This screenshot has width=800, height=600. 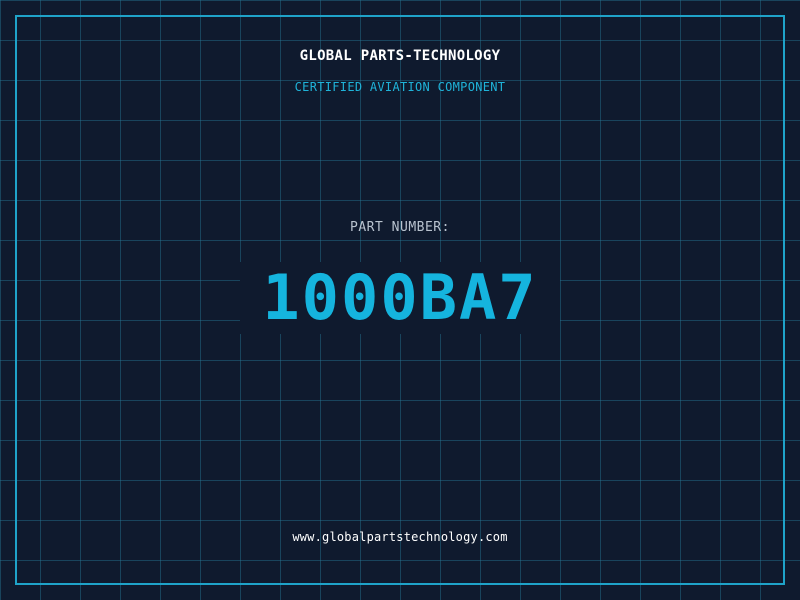 I want to click on part-number-value: 1000BA7, so click(x=400, y=298).